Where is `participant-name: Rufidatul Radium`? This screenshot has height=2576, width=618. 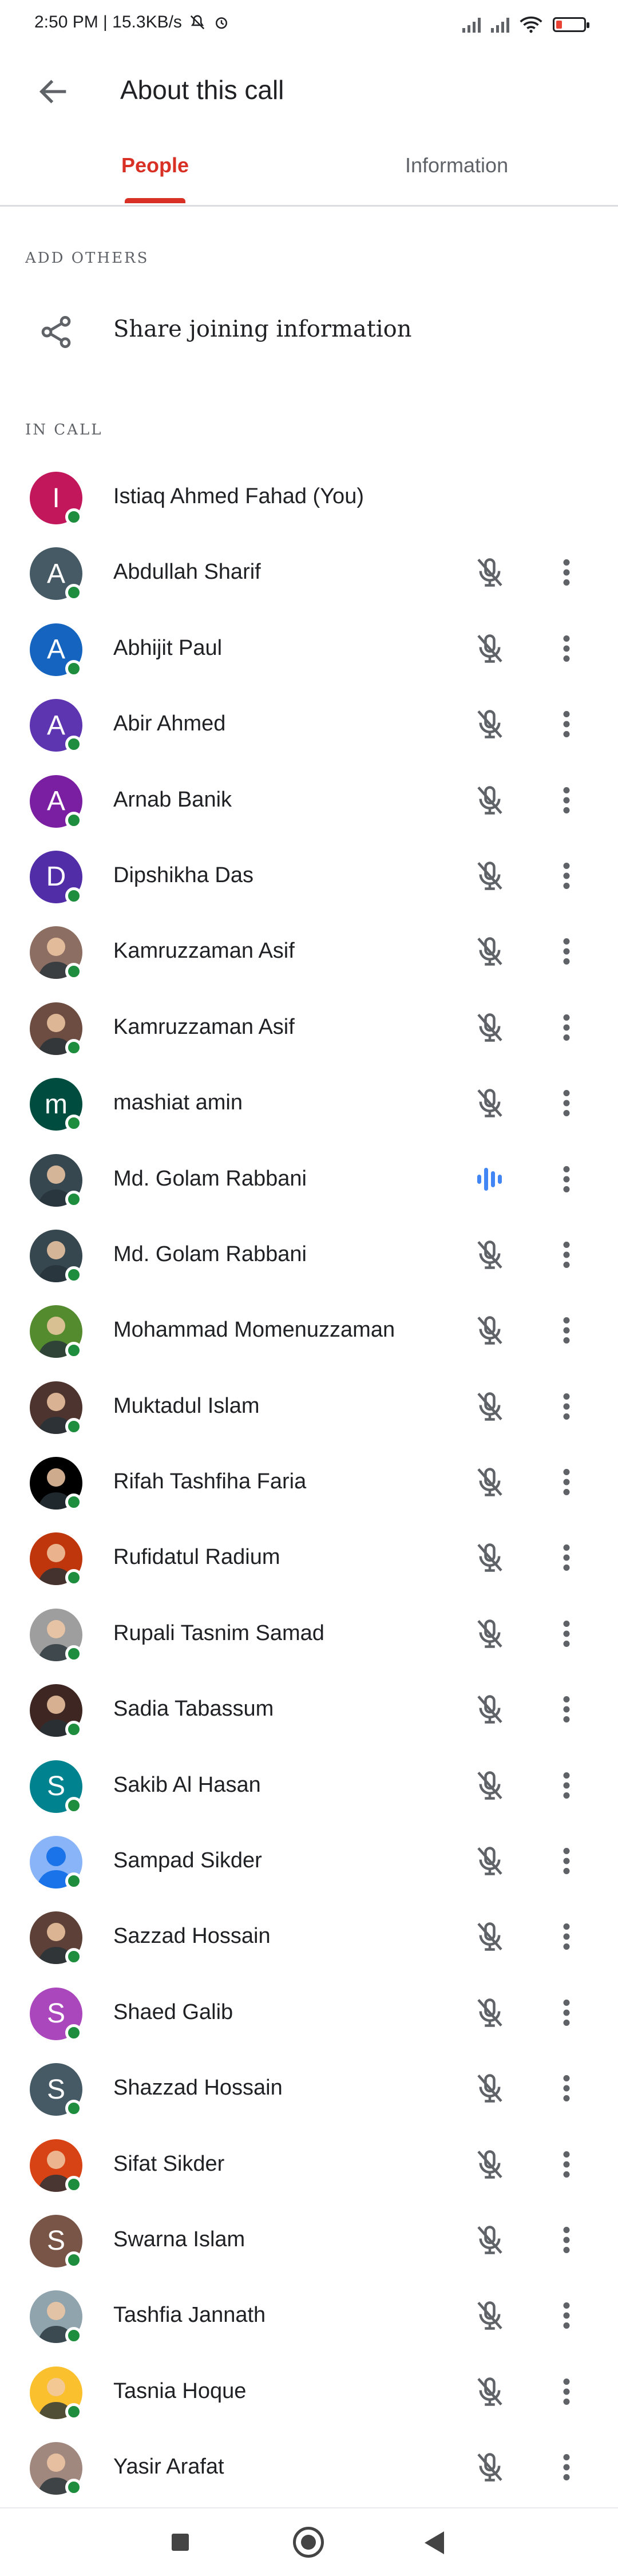
participant-name: Rufidatul Radium is located at coordinates (196, 1557).